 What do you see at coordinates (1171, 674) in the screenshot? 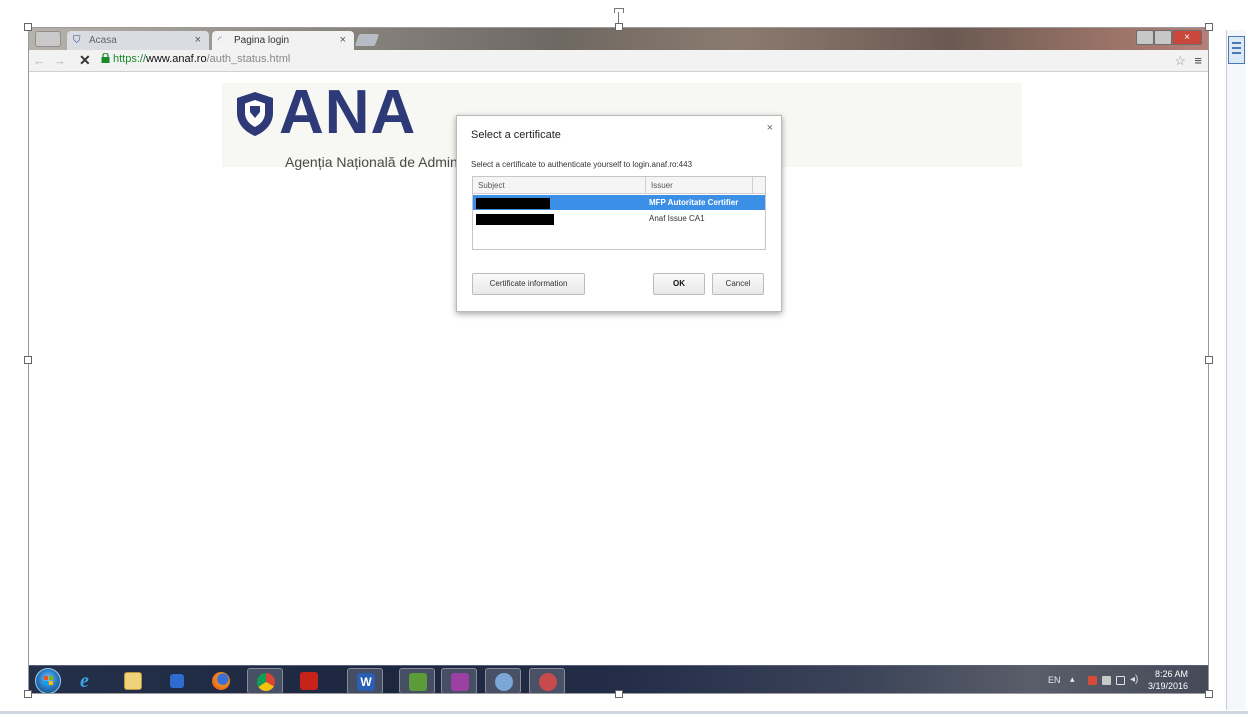
I see `clock-time: 8:26 AM` at bounding box center [1171, 674].